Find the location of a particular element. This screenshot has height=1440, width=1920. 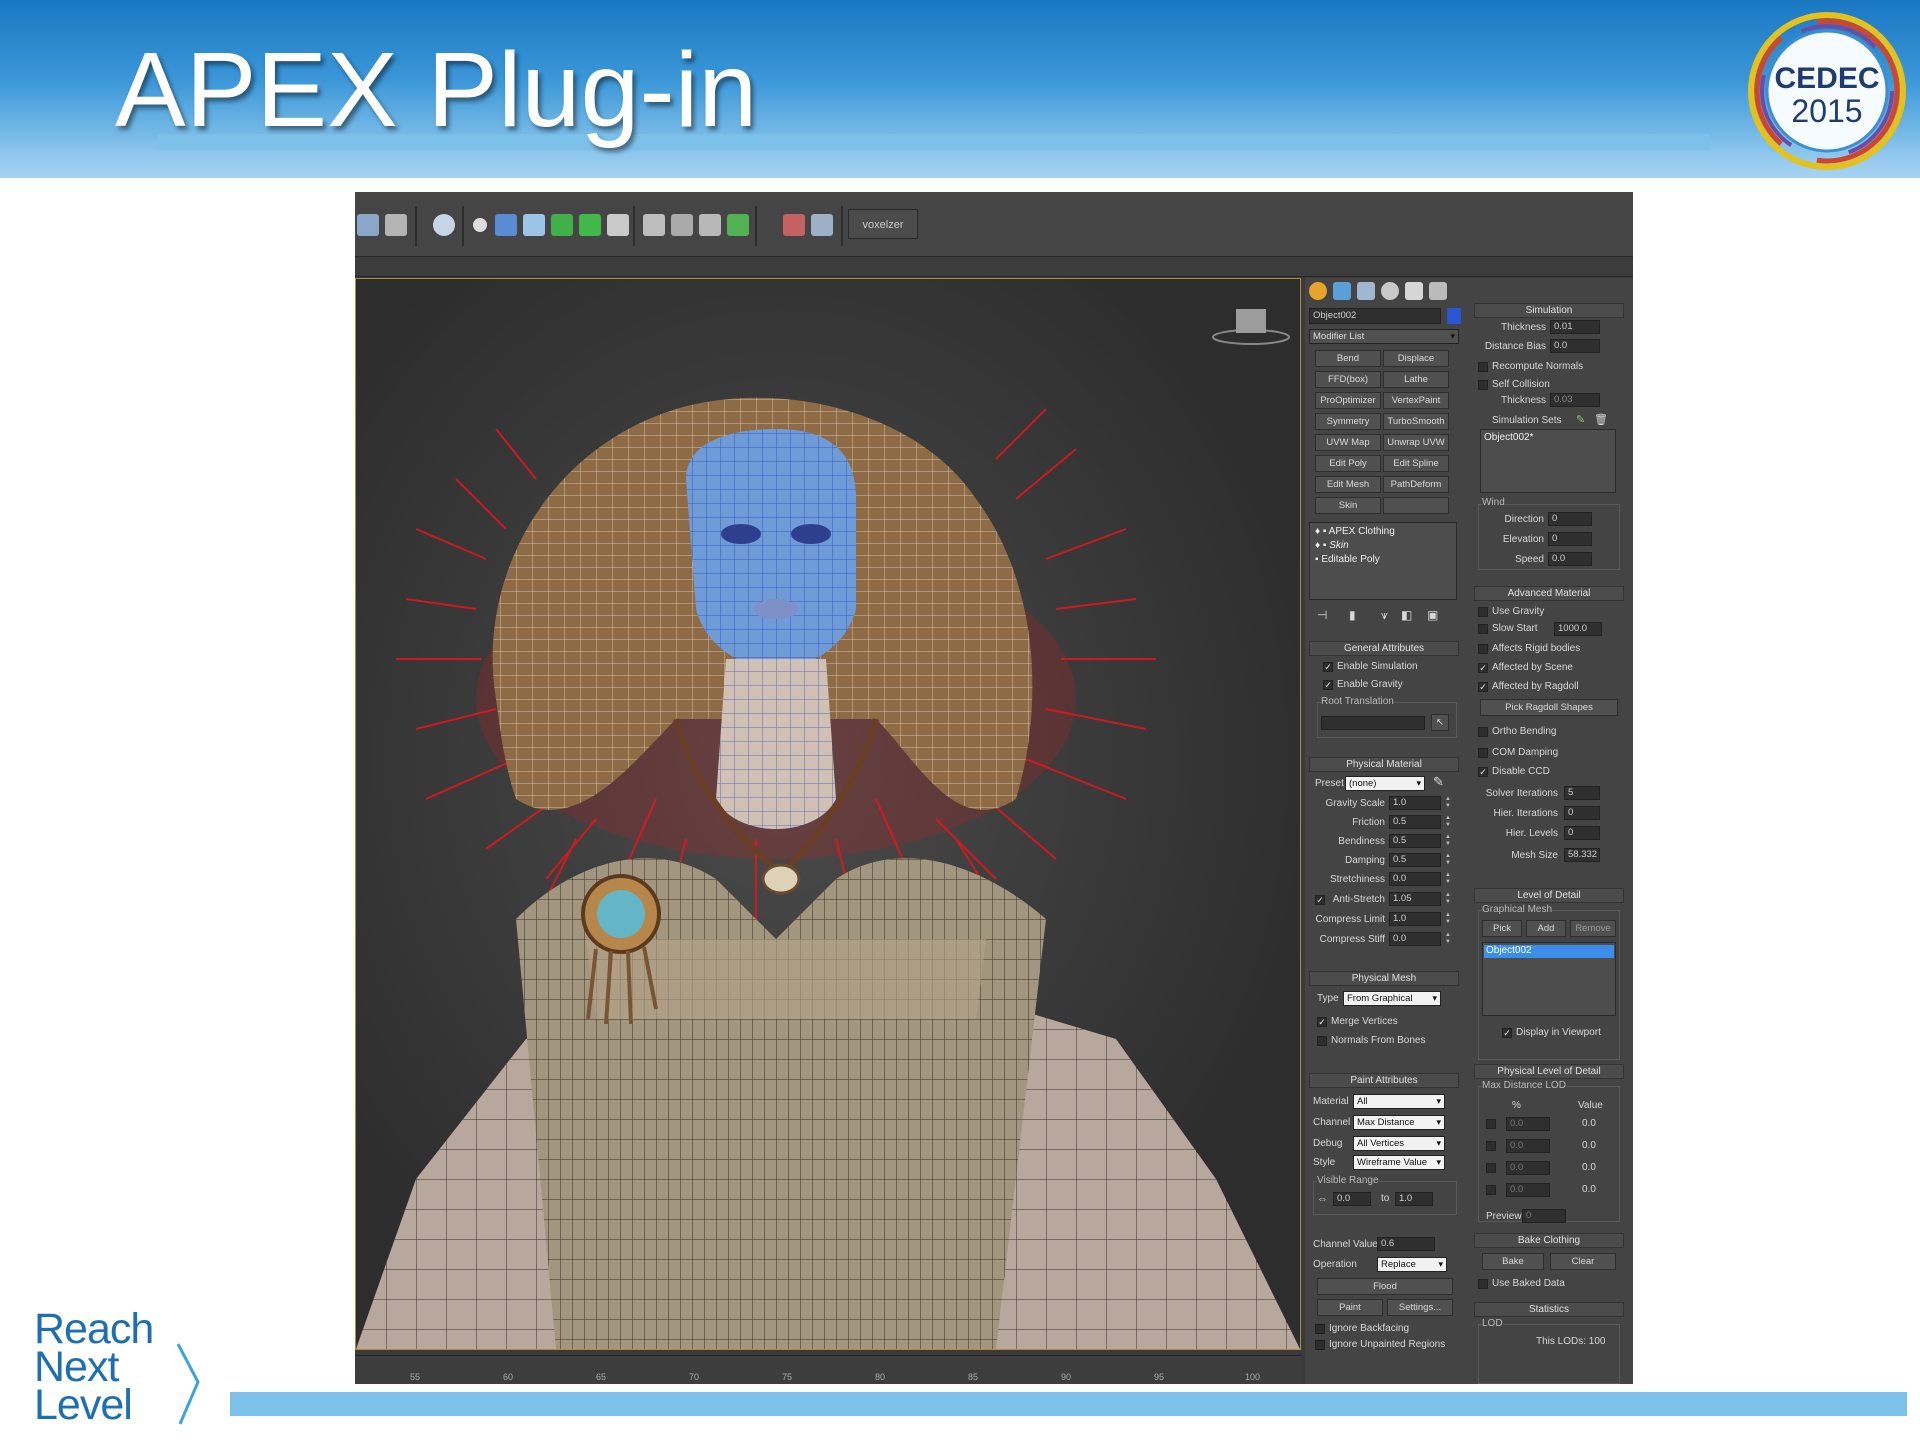

remove-modifier-icon: ◧ is located at coordinates (1406, 615).